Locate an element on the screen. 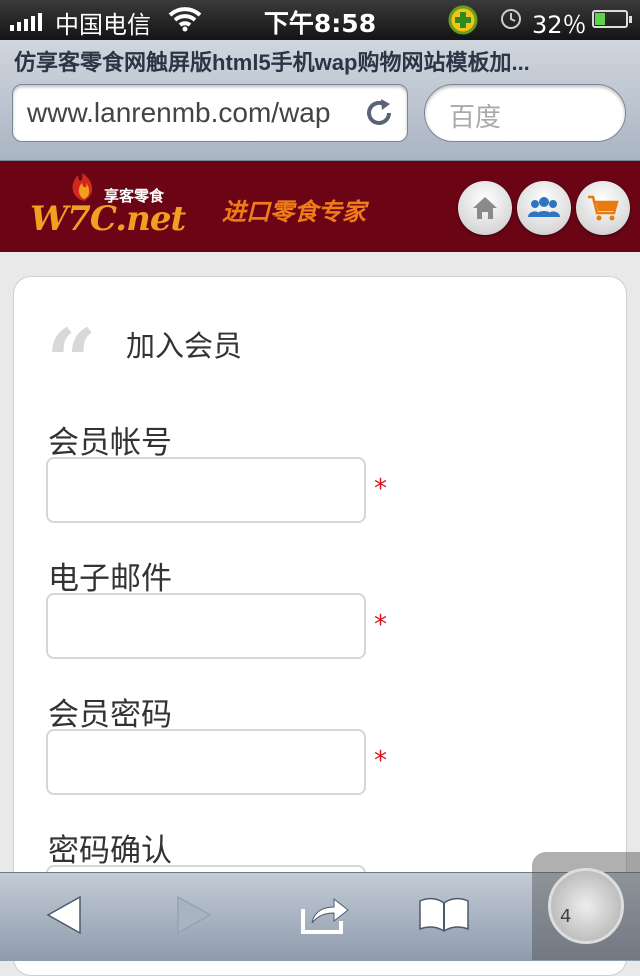 The width and height of the screenshot is (640, 976). flame-icon is located at coordinates (82, 187).